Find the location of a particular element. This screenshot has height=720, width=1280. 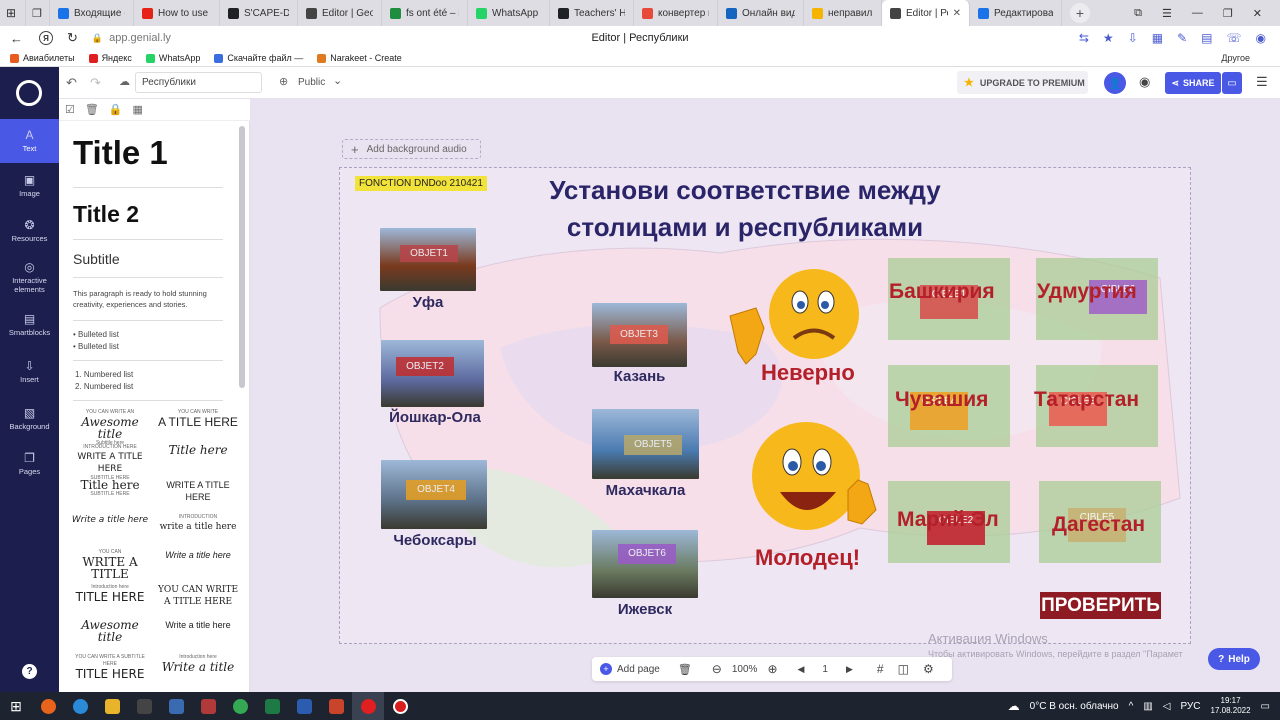

taskbar-app2 is located at coordinates (208, 706).